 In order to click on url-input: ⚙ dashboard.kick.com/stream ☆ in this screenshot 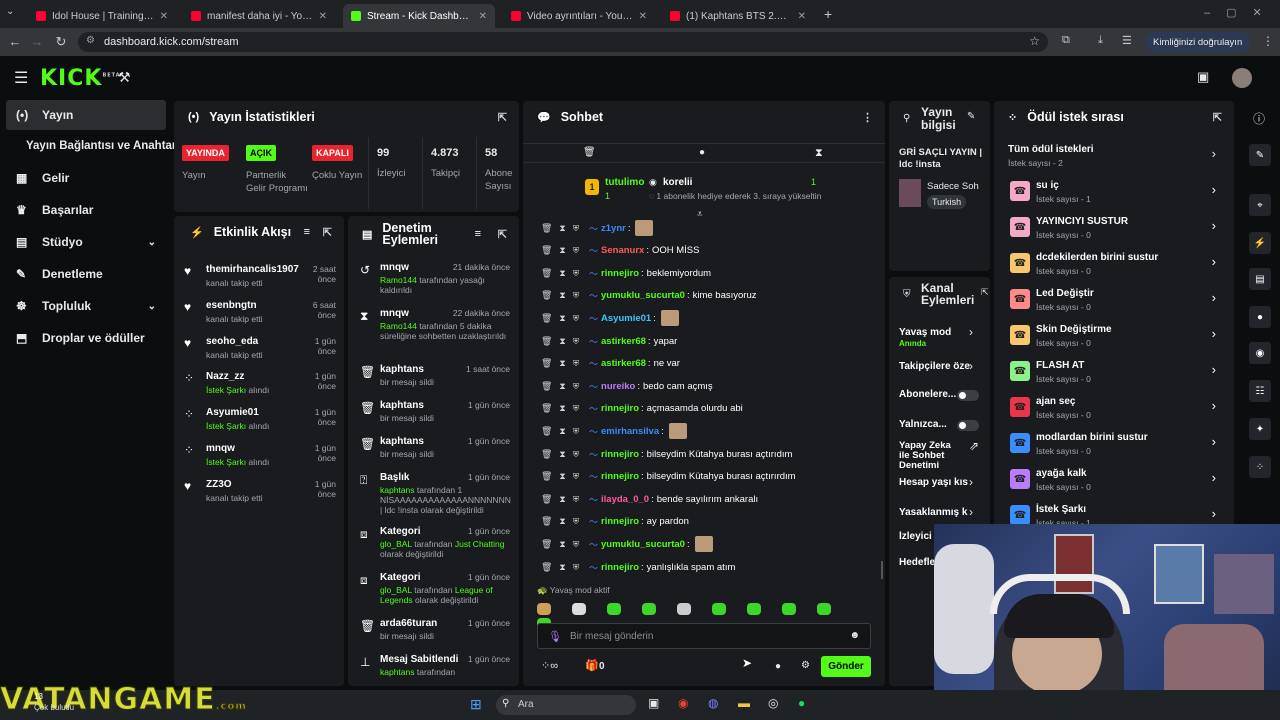, I will do `click(563, 42)`.